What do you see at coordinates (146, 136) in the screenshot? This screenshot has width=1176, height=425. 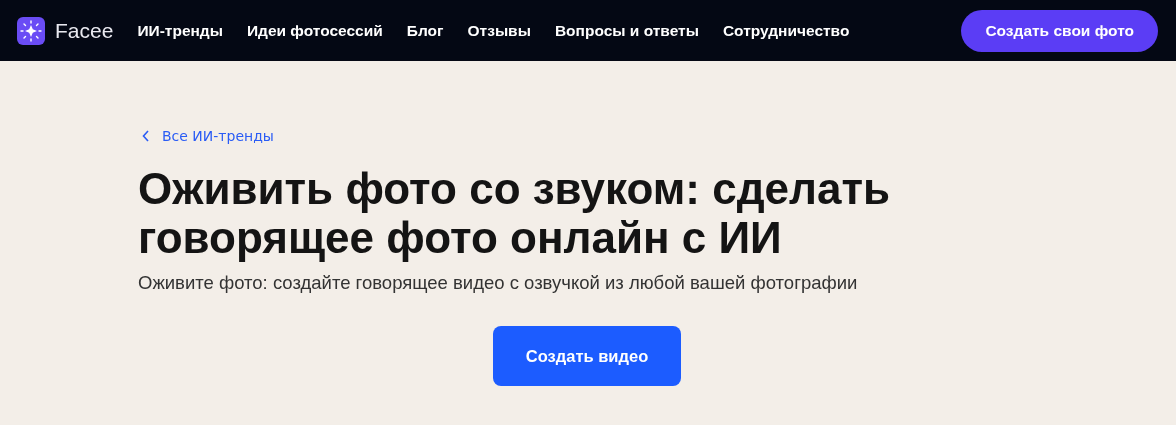 I see `chevron-left-icon` at bounding box center [146, 136].